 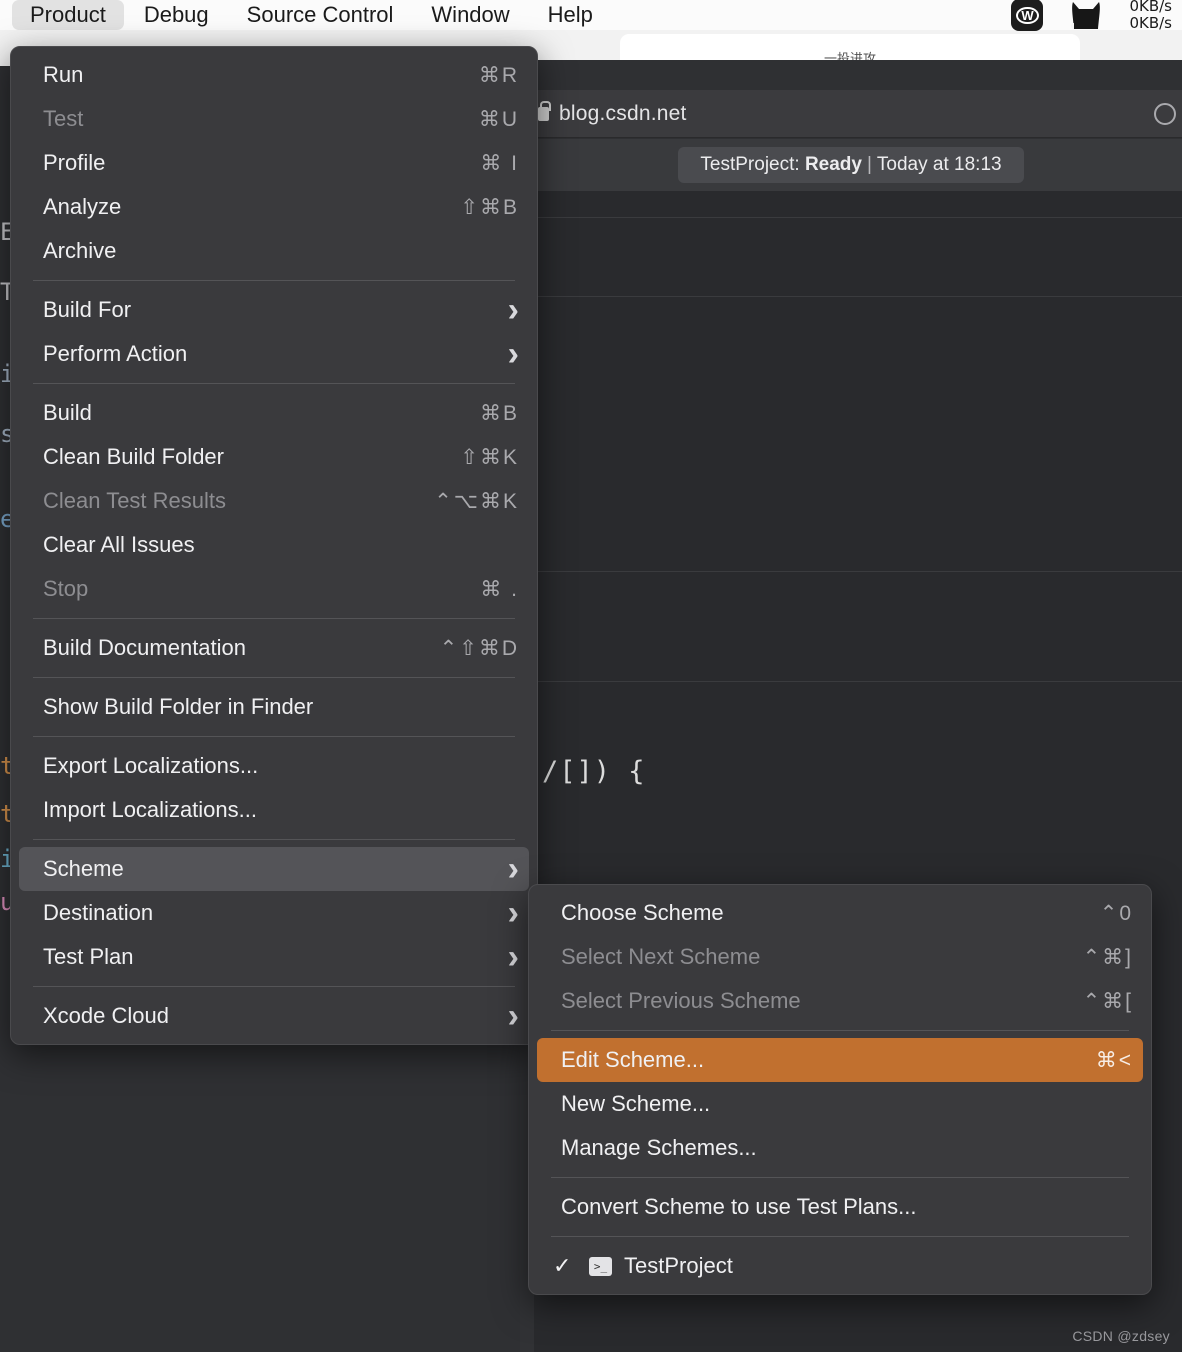 What do you see at coordinates (274, 75) in the screenshot?
I see `menu-item-run: Run ⌘R` at bounding box center [274, 75].